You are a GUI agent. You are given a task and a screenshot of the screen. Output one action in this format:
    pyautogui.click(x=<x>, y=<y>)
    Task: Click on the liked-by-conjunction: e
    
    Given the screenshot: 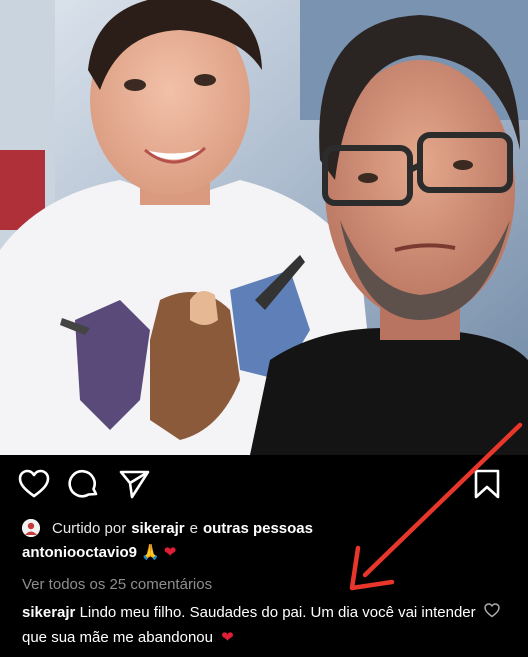 What is the action you would take?
    pyautogui.click(x=193, y=528)
    